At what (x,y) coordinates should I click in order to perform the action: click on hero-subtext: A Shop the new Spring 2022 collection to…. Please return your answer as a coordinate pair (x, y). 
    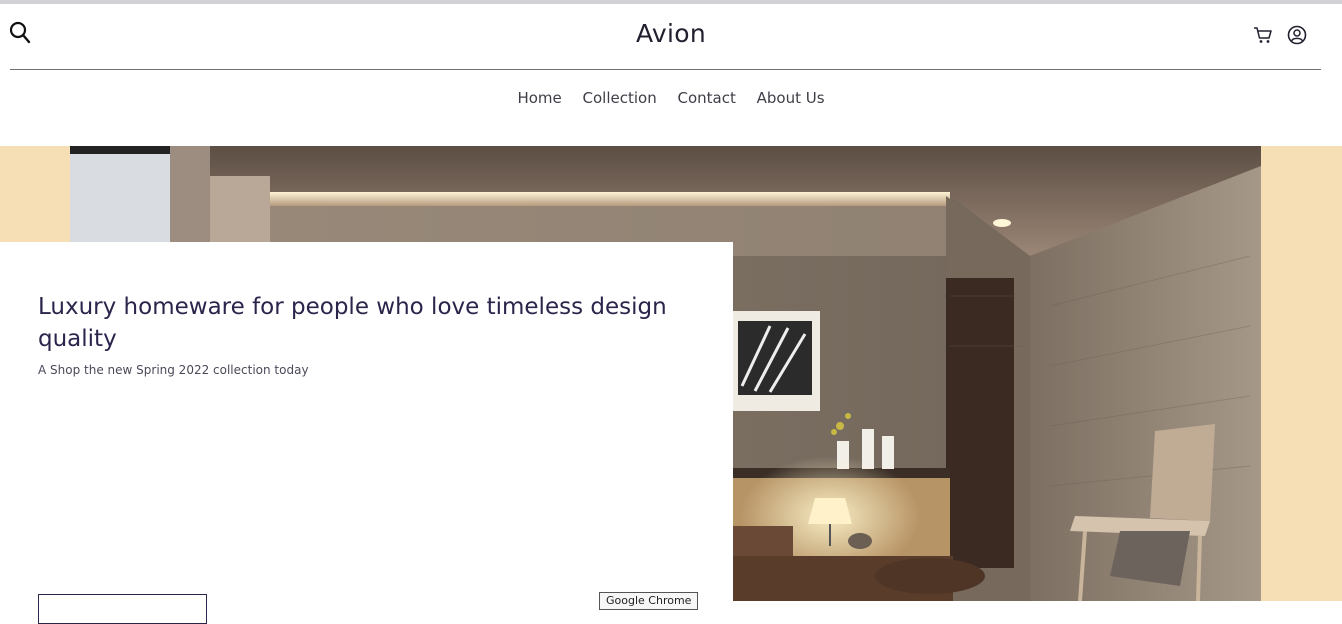
    Looking at the image, I should click on (173, 370).